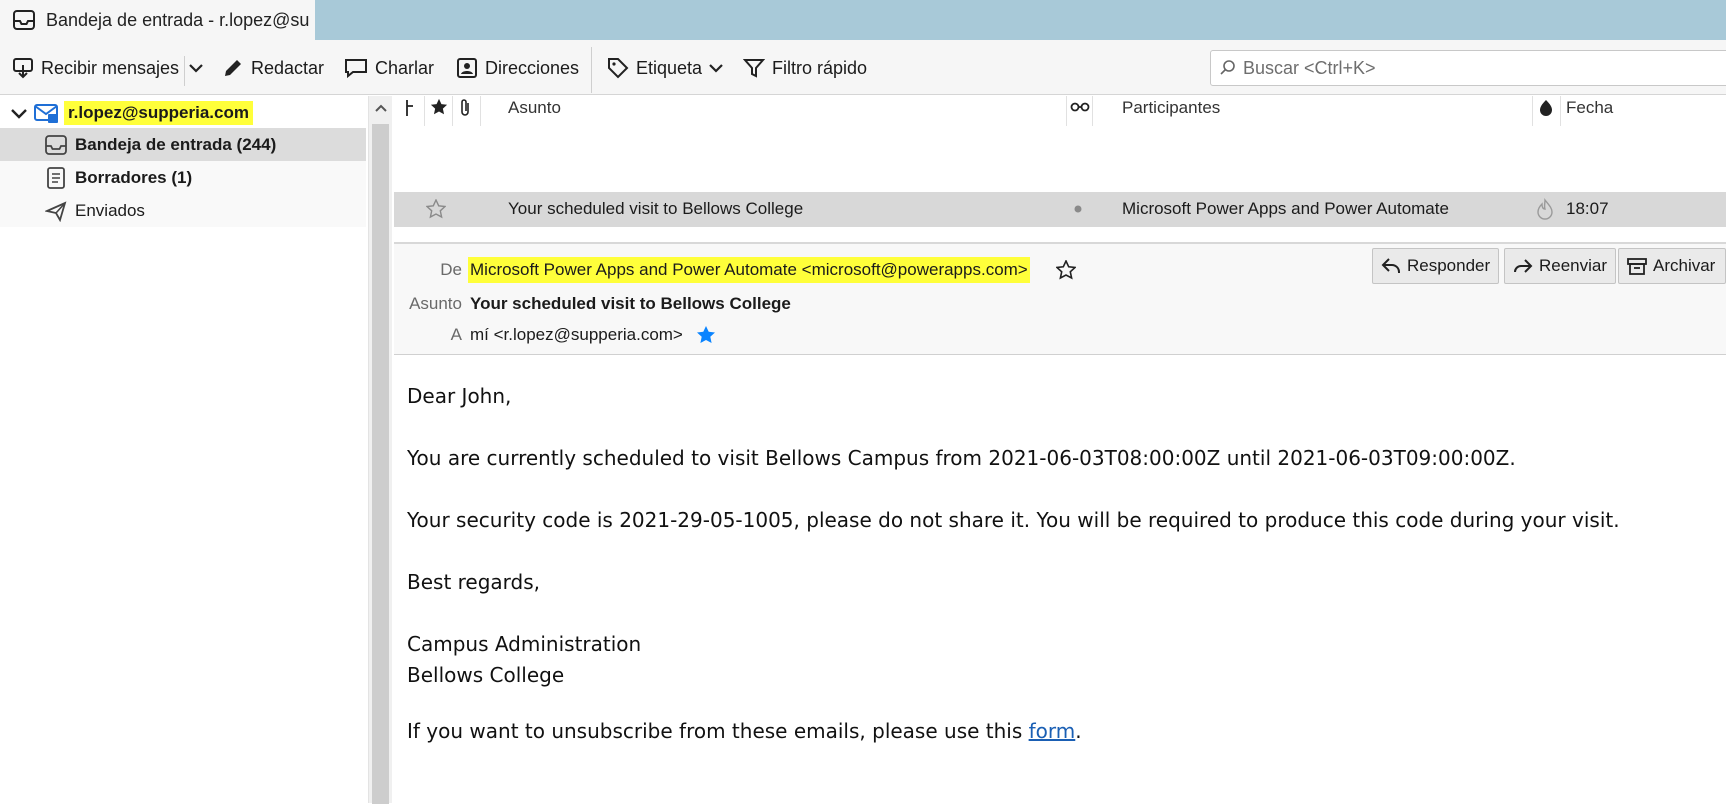  I want to click on to-label: A, so click(456, 334).